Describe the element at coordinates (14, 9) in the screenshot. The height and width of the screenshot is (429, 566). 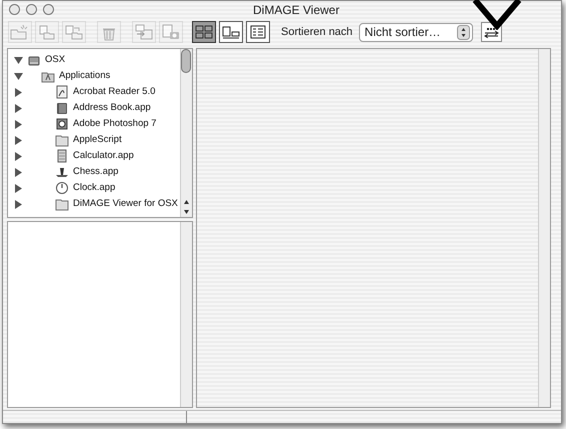
I see `close-button` at that location.